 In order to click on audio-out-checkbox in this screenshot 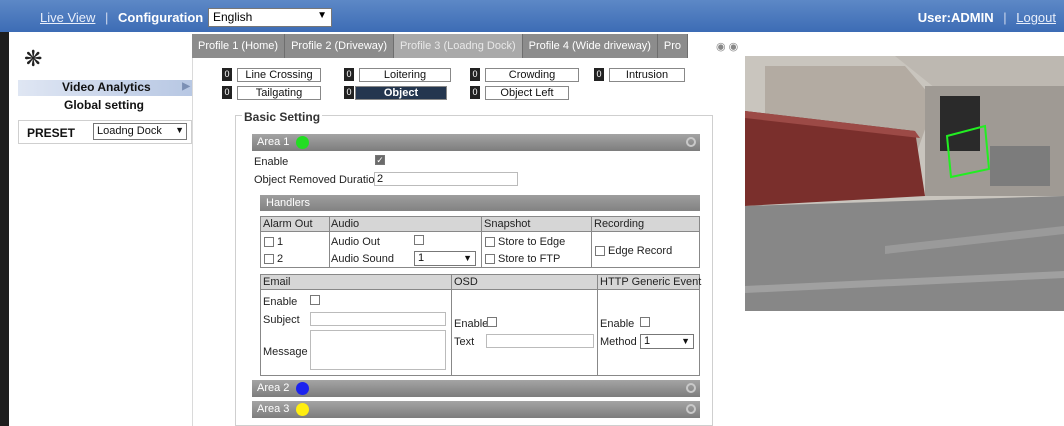, I will do `click(419, 240)`.